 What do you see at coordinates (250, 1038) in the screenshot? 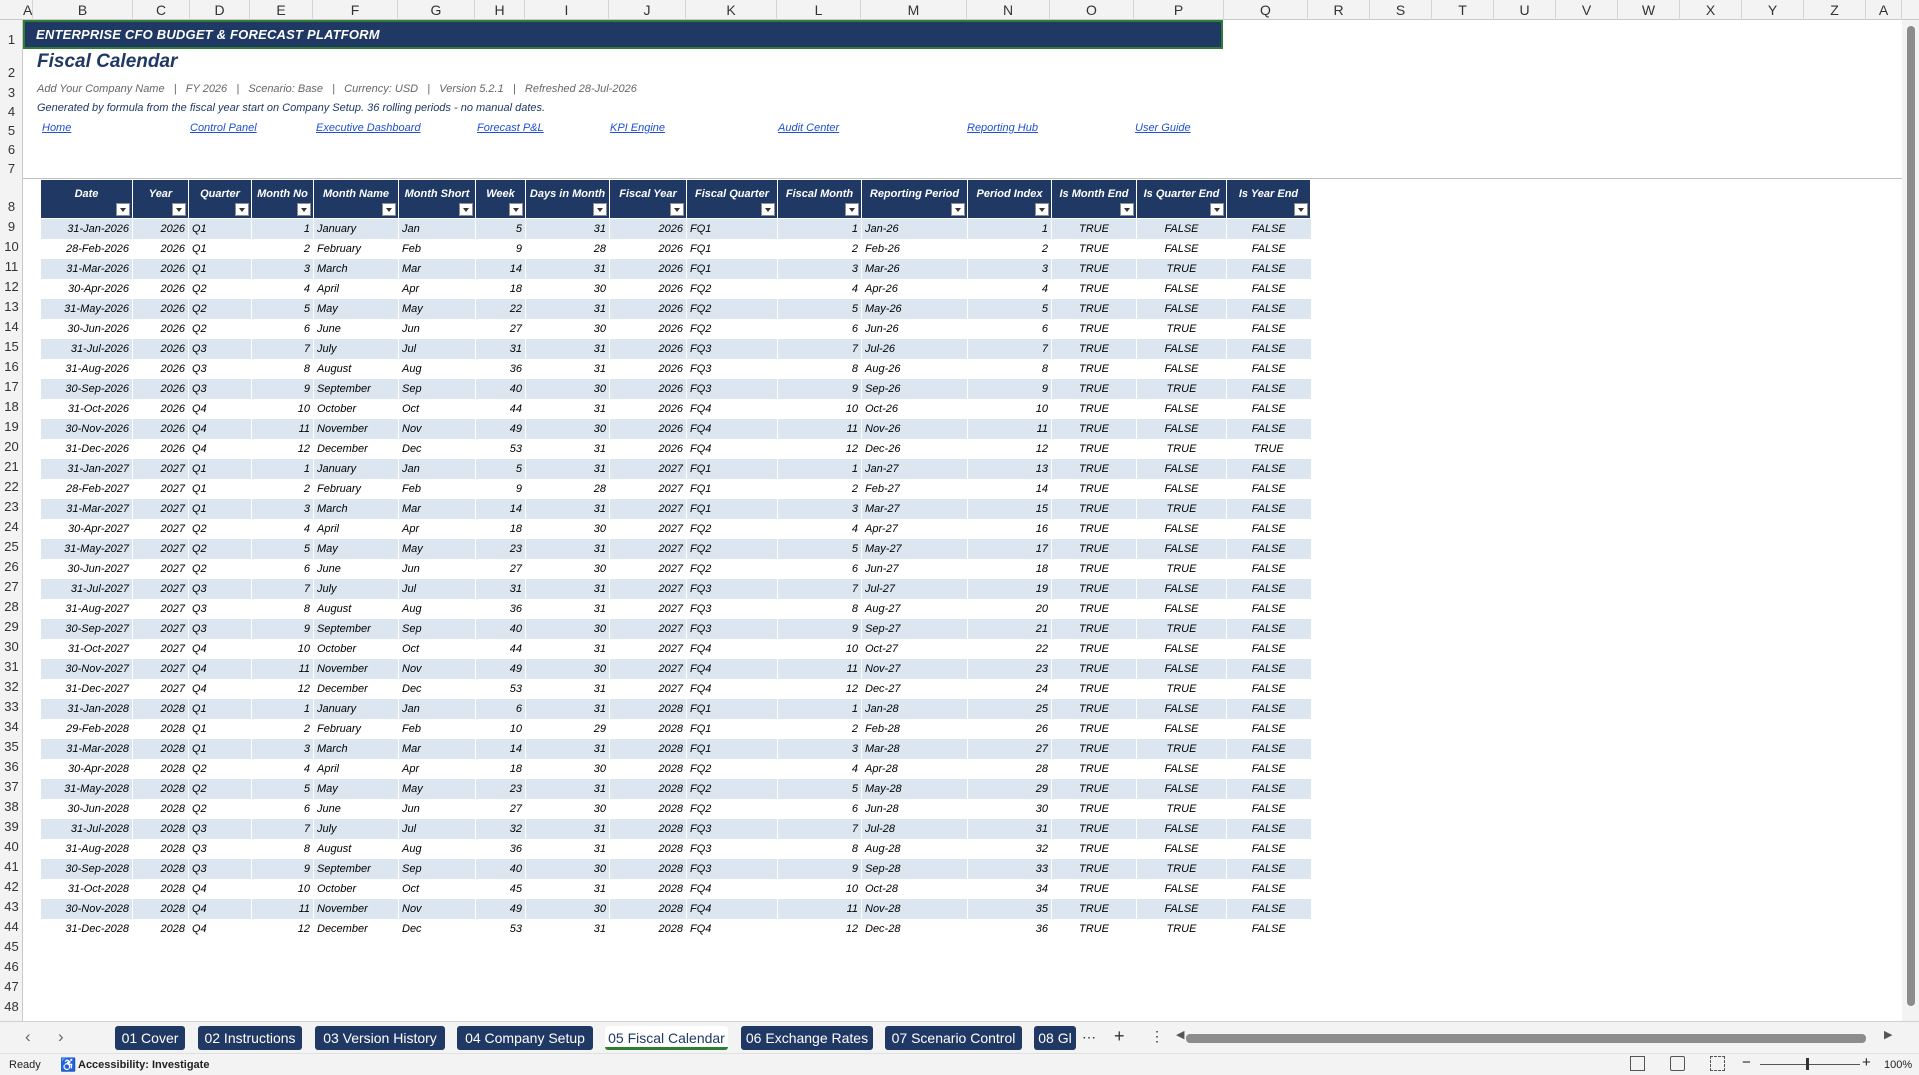
I see `sheet-tab-2: 02 Instructions` at bounding box center [250, 1038].